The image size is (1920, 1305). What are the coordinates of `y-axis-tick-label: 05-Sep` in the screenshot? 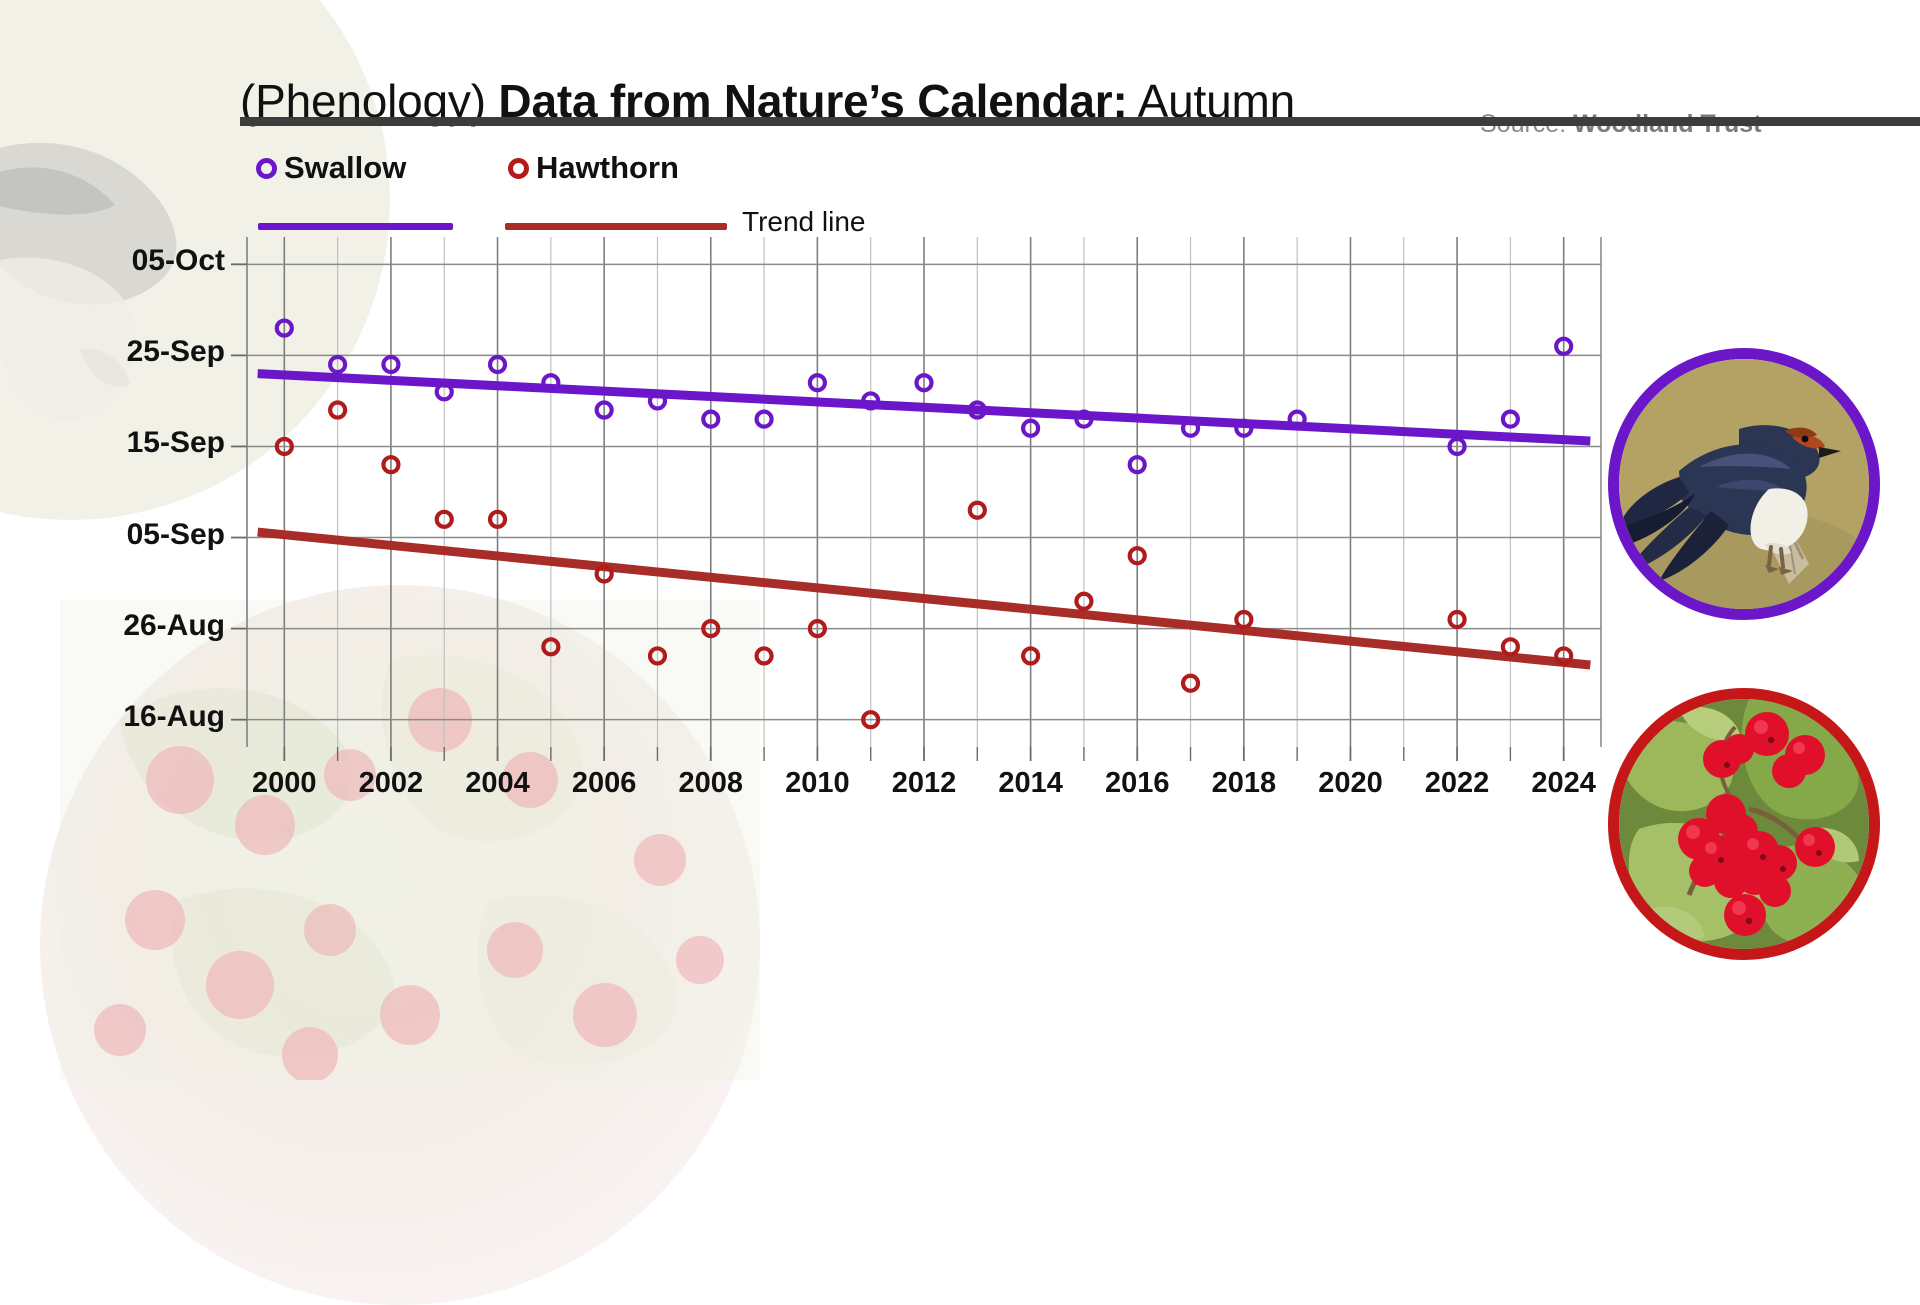 It's located at (175, 534).